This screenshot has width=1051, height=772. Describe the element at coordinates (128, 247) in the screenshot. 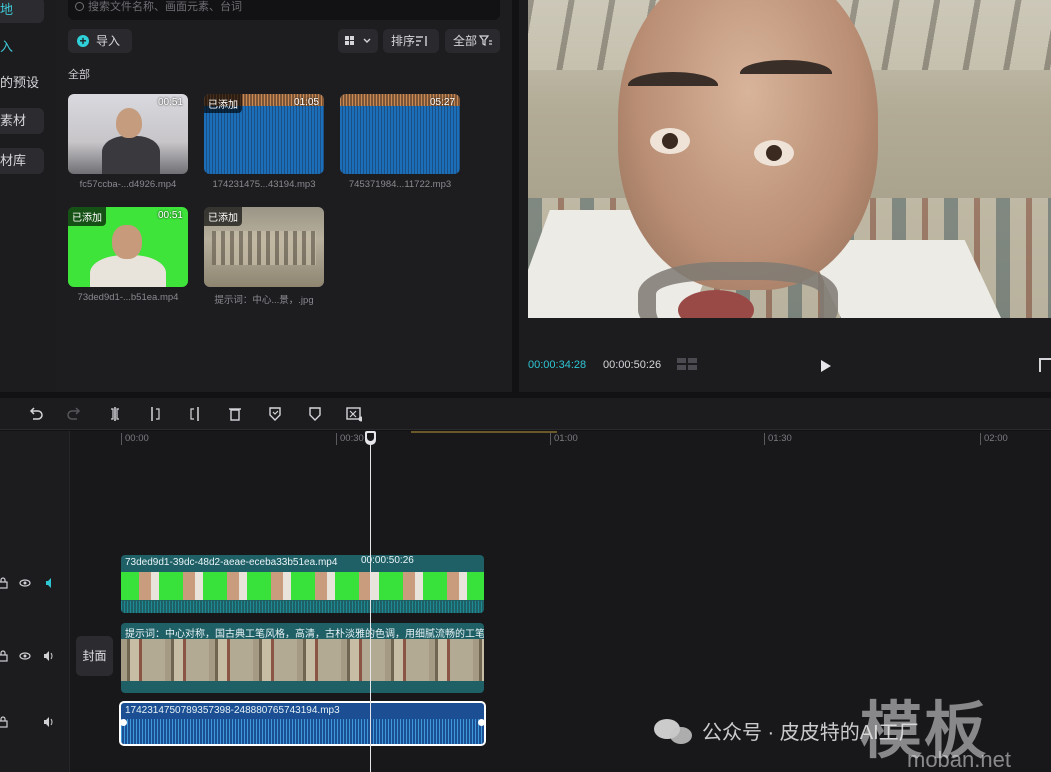

I see `media-item: 已添加 00:51` at that location.